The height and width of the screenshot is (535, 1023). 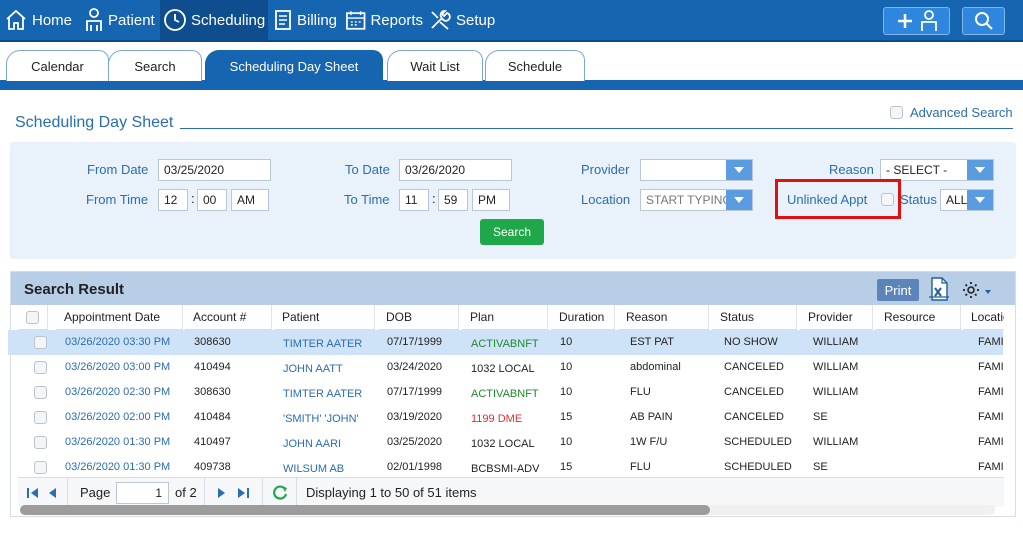 I want to click on nav-setup-label: Setup, so click(x=476, y=20).